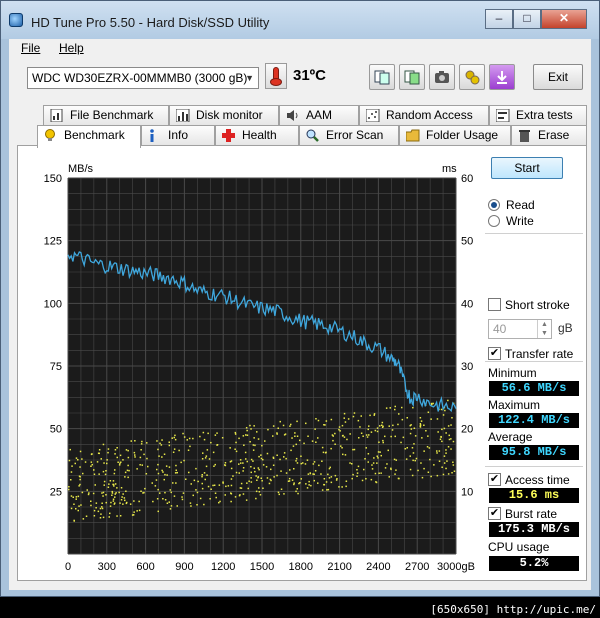 This screenshot has height=618, width=600. I want to click on camera-icon, so click(442, 77).